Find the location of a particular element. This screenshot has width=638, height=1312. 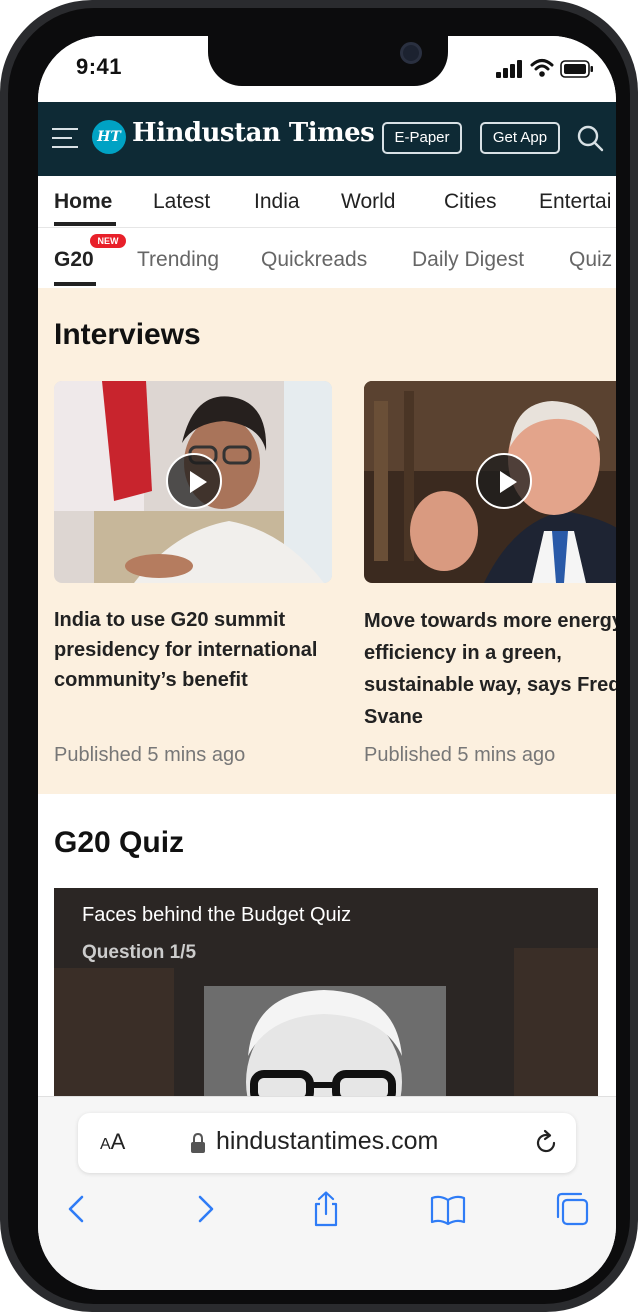

hamburger-menu-icon is located at coordinates (65, 139).